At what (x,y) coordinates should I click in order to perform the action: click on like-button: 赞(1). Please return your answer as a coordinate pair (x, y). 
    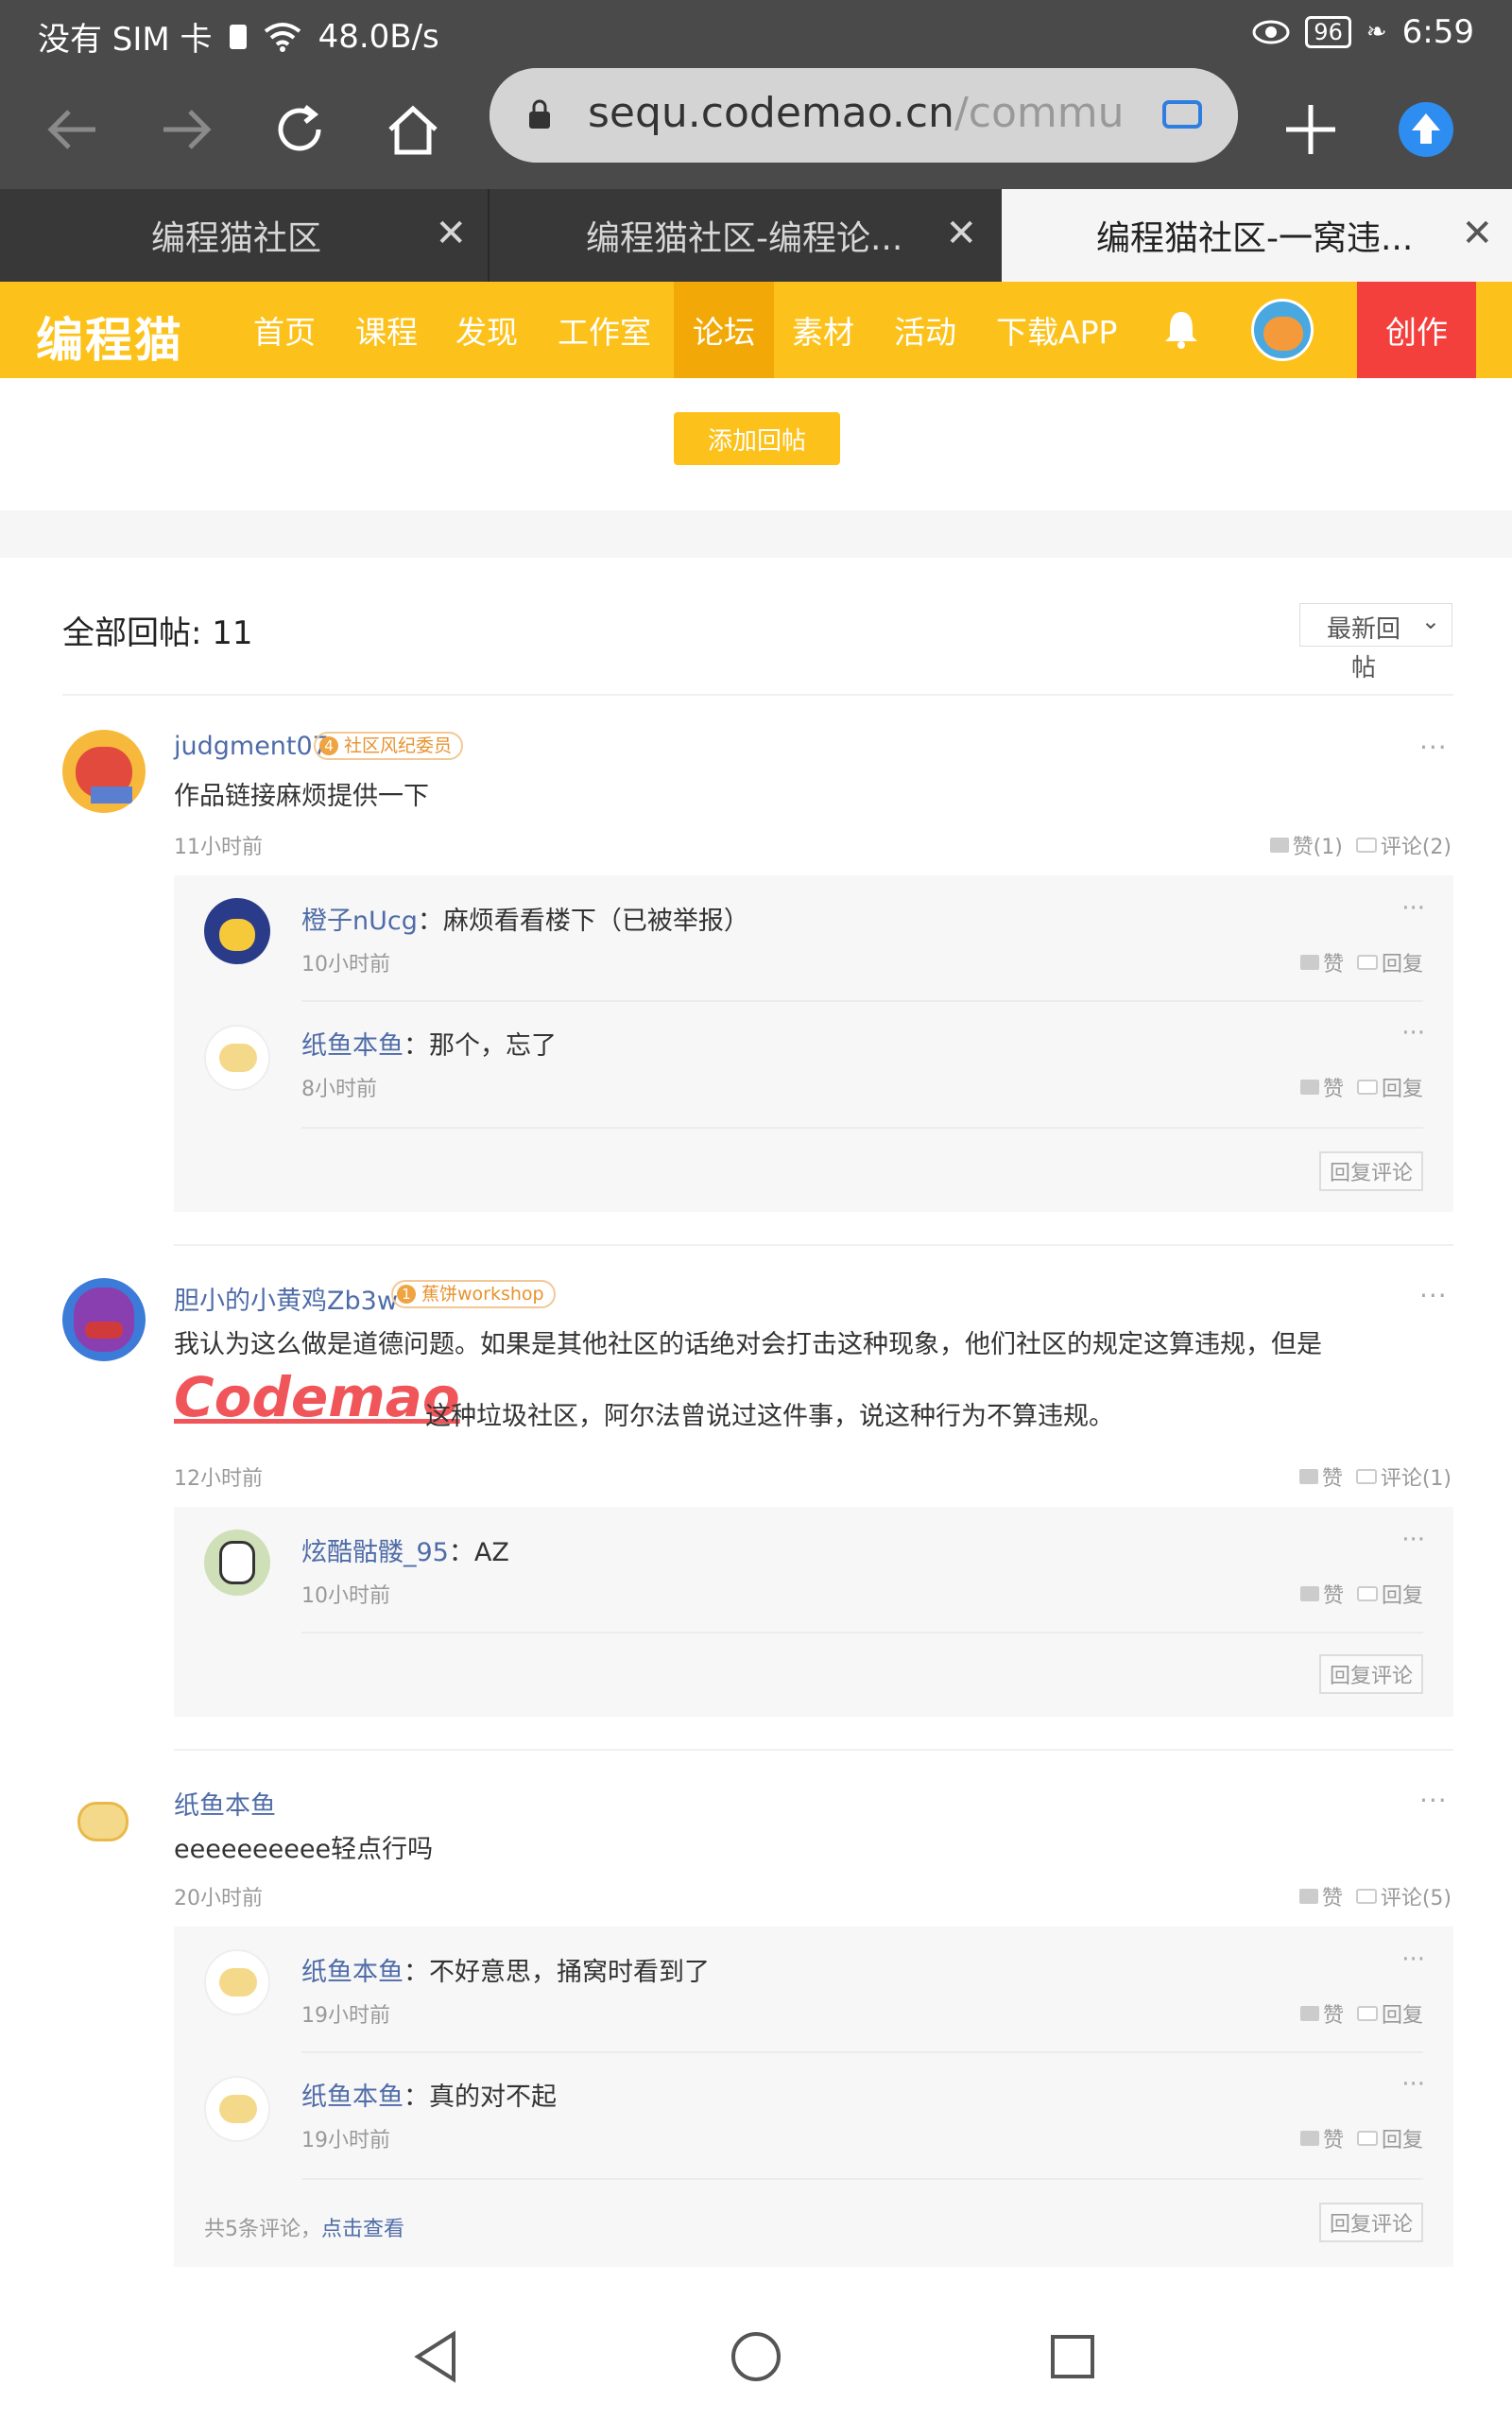
    Looking at the image, I should click on (1306, 845).